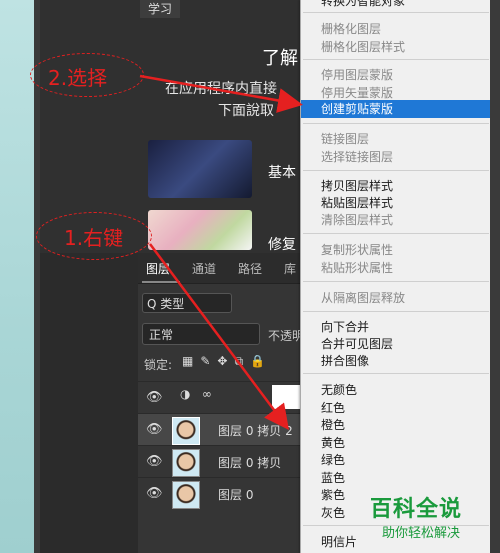 This screenshot has width=500, height=553. What do you see at coordinates (421, 533) in the screenshot?
I see `watermark-subtitle: 助你轻松解决` at bounding box center [421, 533].